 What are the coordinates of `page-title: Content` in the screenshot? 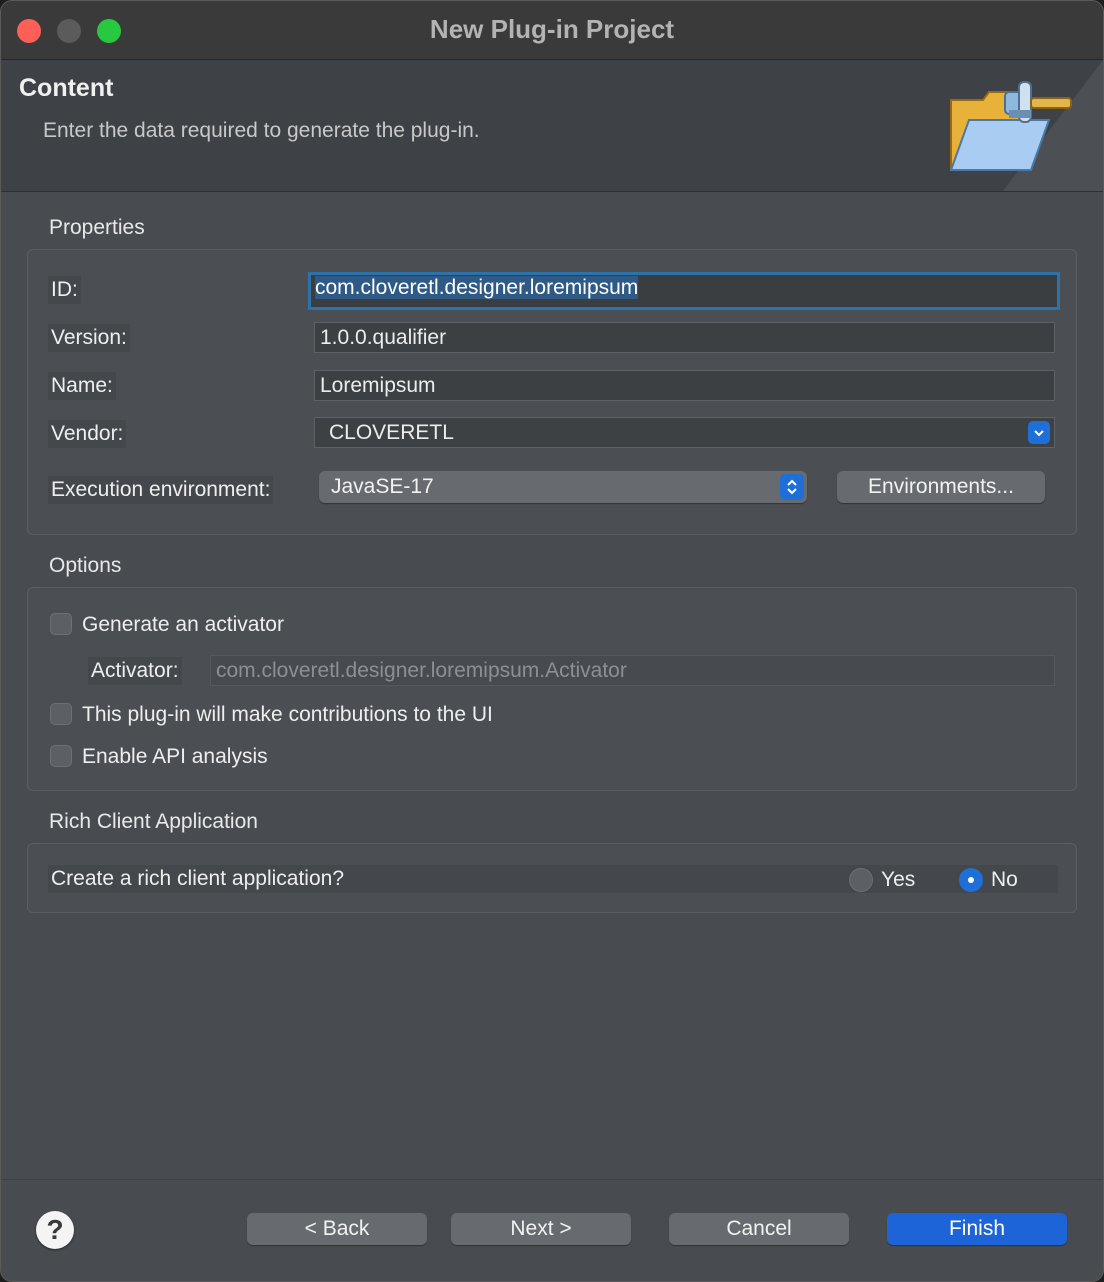 It's located at (66, 88).